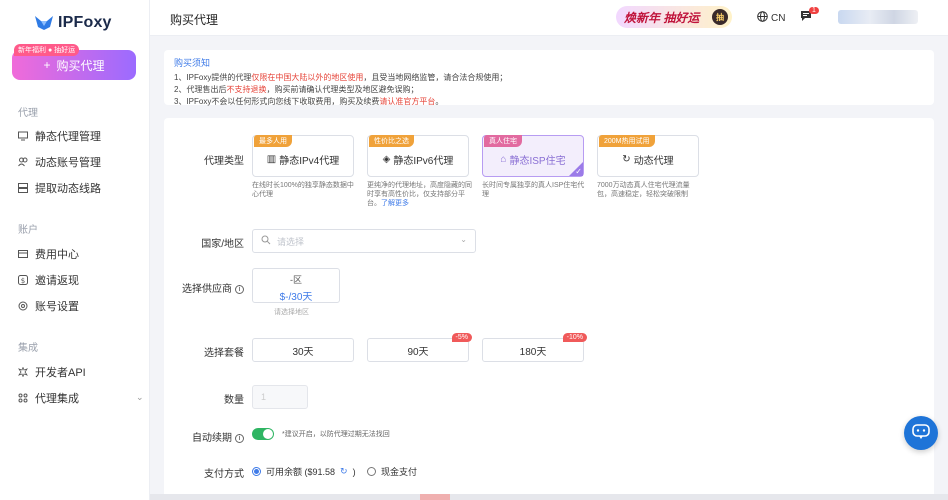 The image size is (948, 500). What do you see at coordinates (395, 203) in the screenshot?
I see `learn-more-link: 了解更多` at bounding box center [395, 203].